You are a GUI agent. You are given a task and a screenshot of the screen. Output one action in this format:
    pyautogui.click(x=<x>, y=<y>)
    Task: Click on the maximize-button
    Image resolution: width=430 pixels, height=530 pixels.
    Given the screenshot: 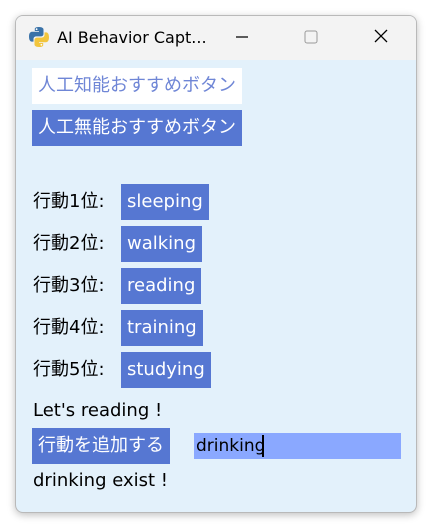 What is the action you would take?
    pyautogui.click(x=311, y=38)
    